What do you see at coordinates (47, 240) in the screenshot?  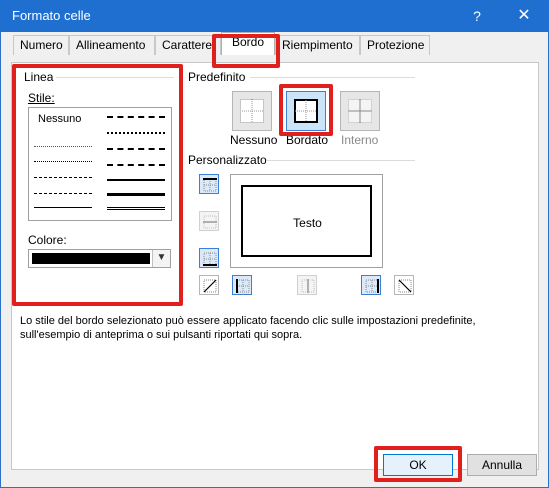 I see `color-label: Colore:` at bounding box center [47, 240].